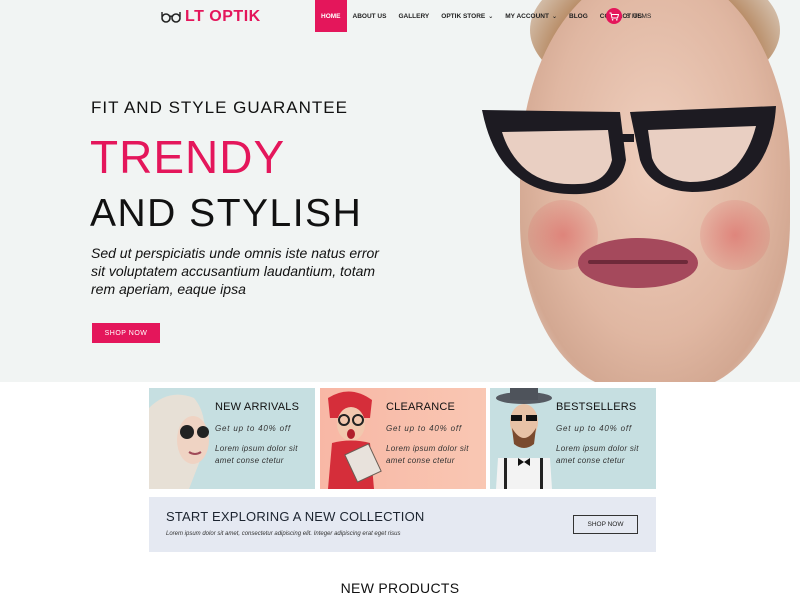  What do you see at coordinates (370, 16) in the screenshot?
I see `nav-item-about-us: ABOUT US` at bounding box center [370, 16].